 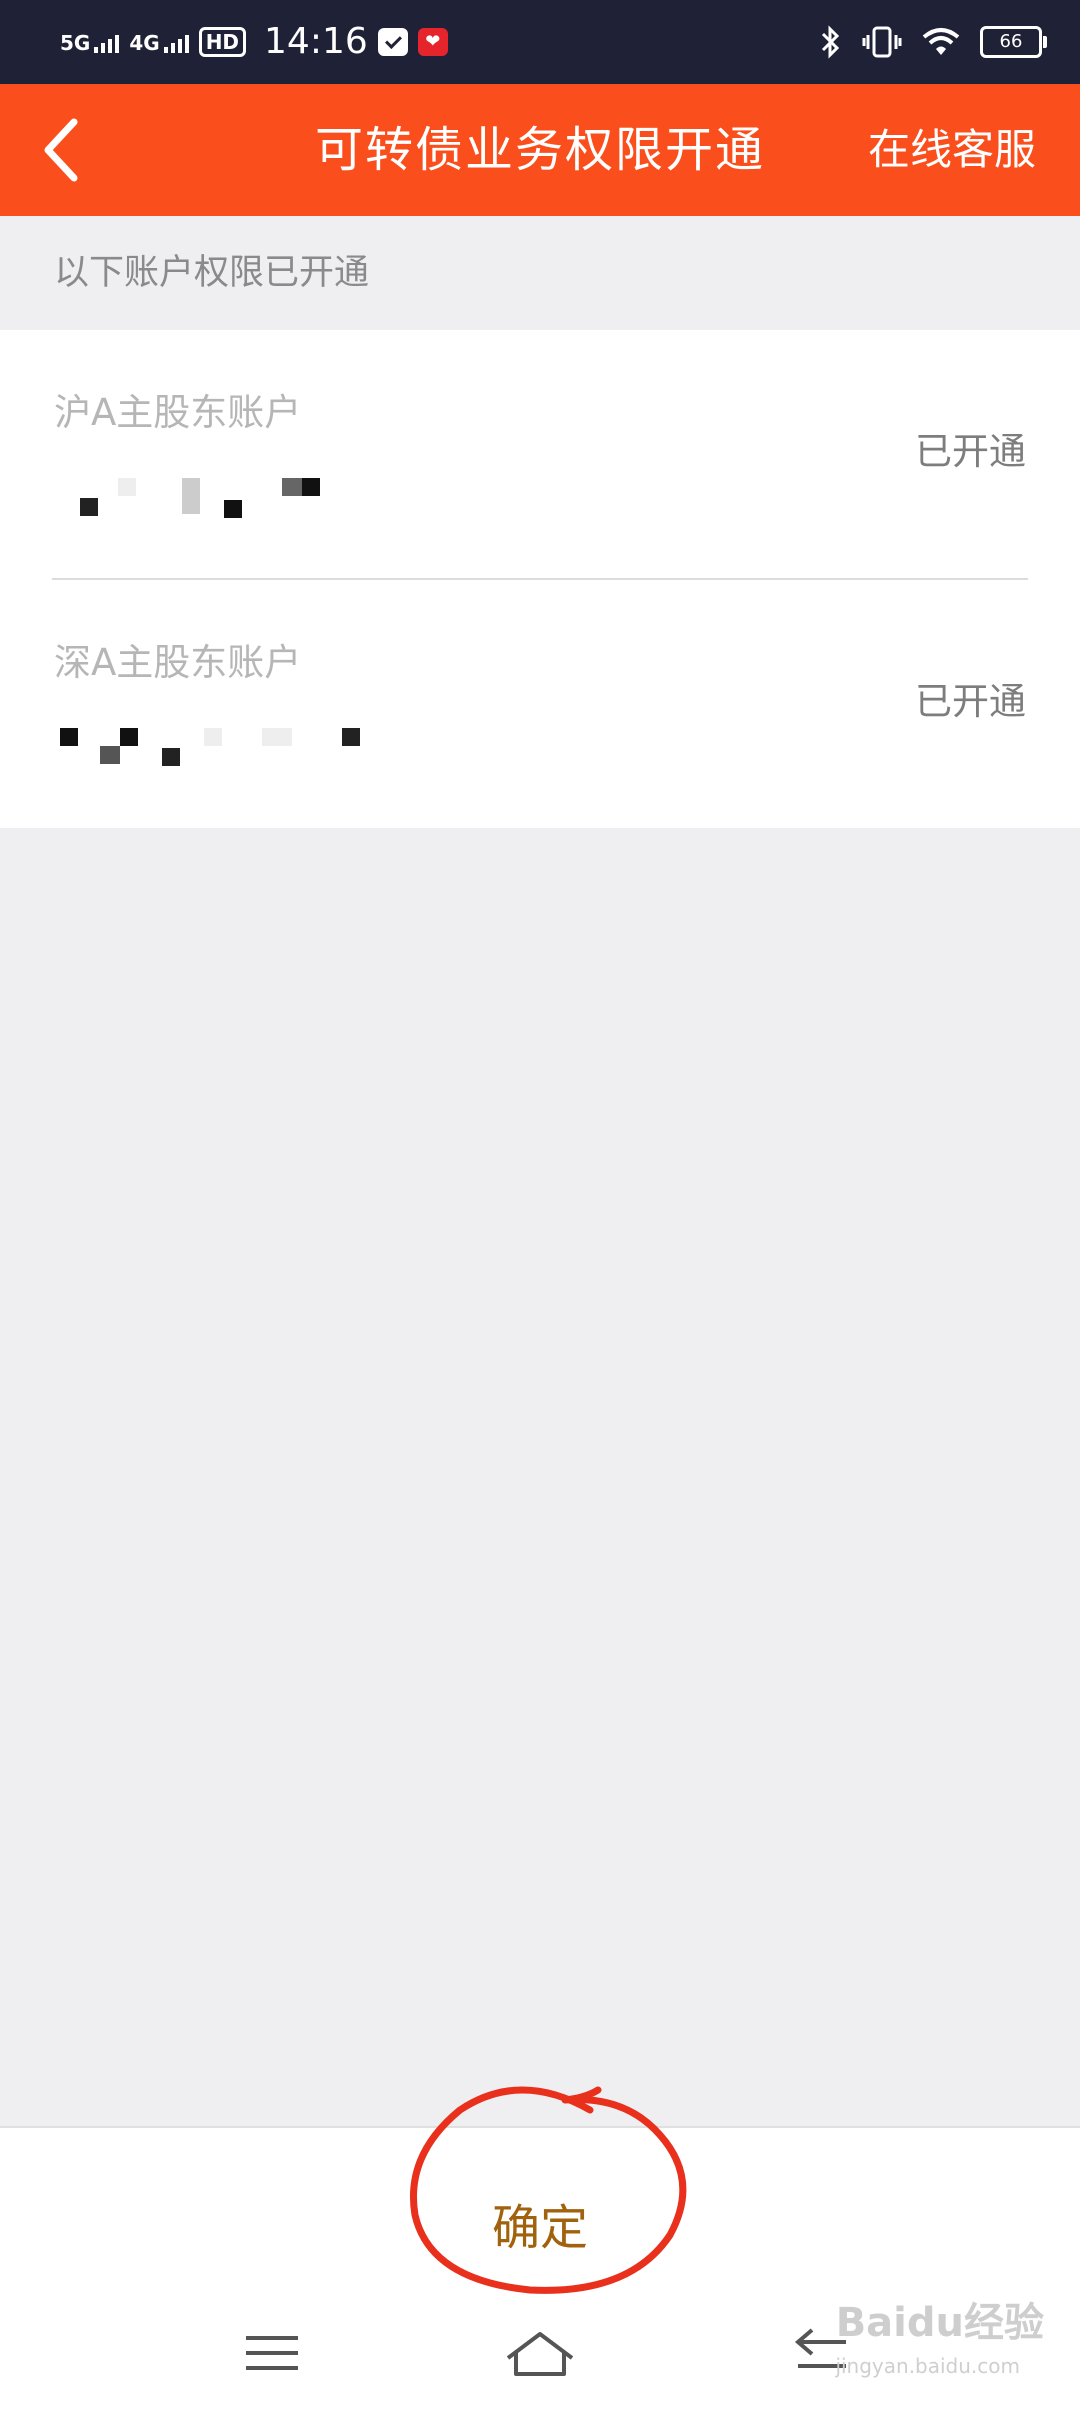 I want to click on network-type-1: 5G, so click(x=75, y=43).